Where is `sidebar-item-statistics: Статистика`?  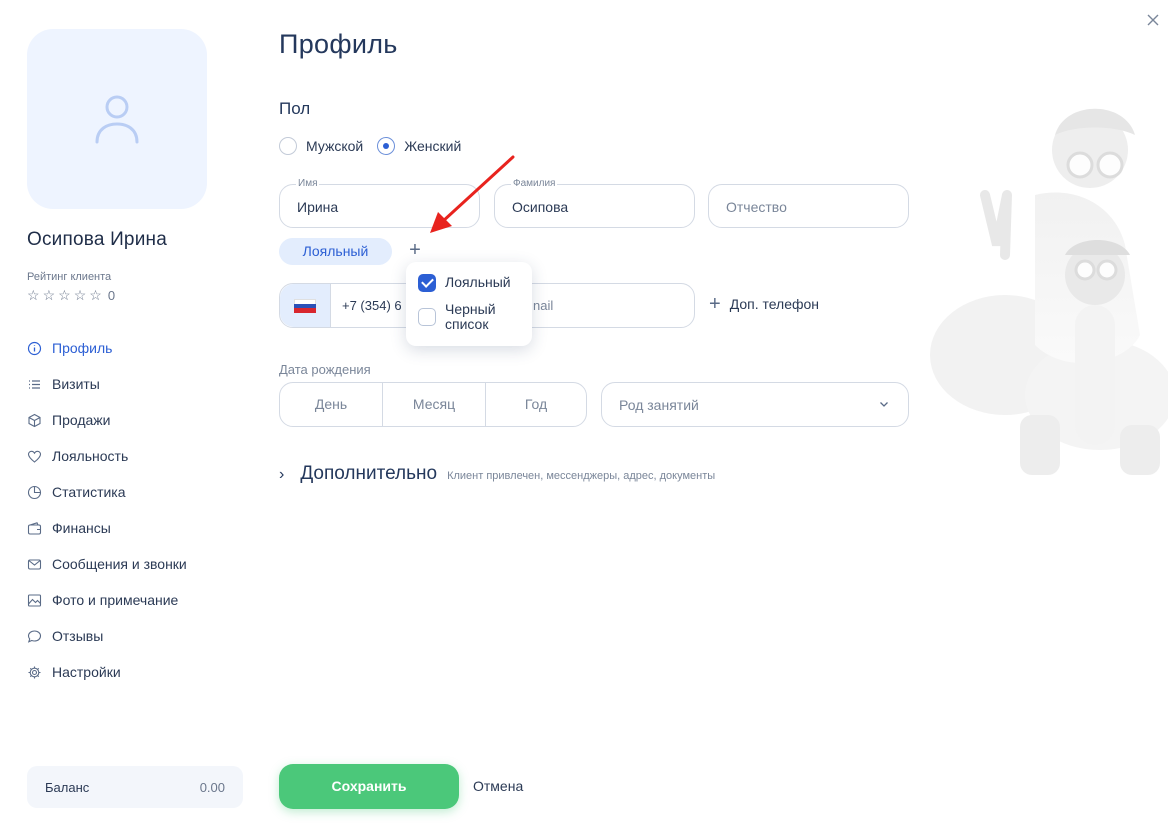
sidebar-item-statistics: Статистика is located at coordinates (76, 492).